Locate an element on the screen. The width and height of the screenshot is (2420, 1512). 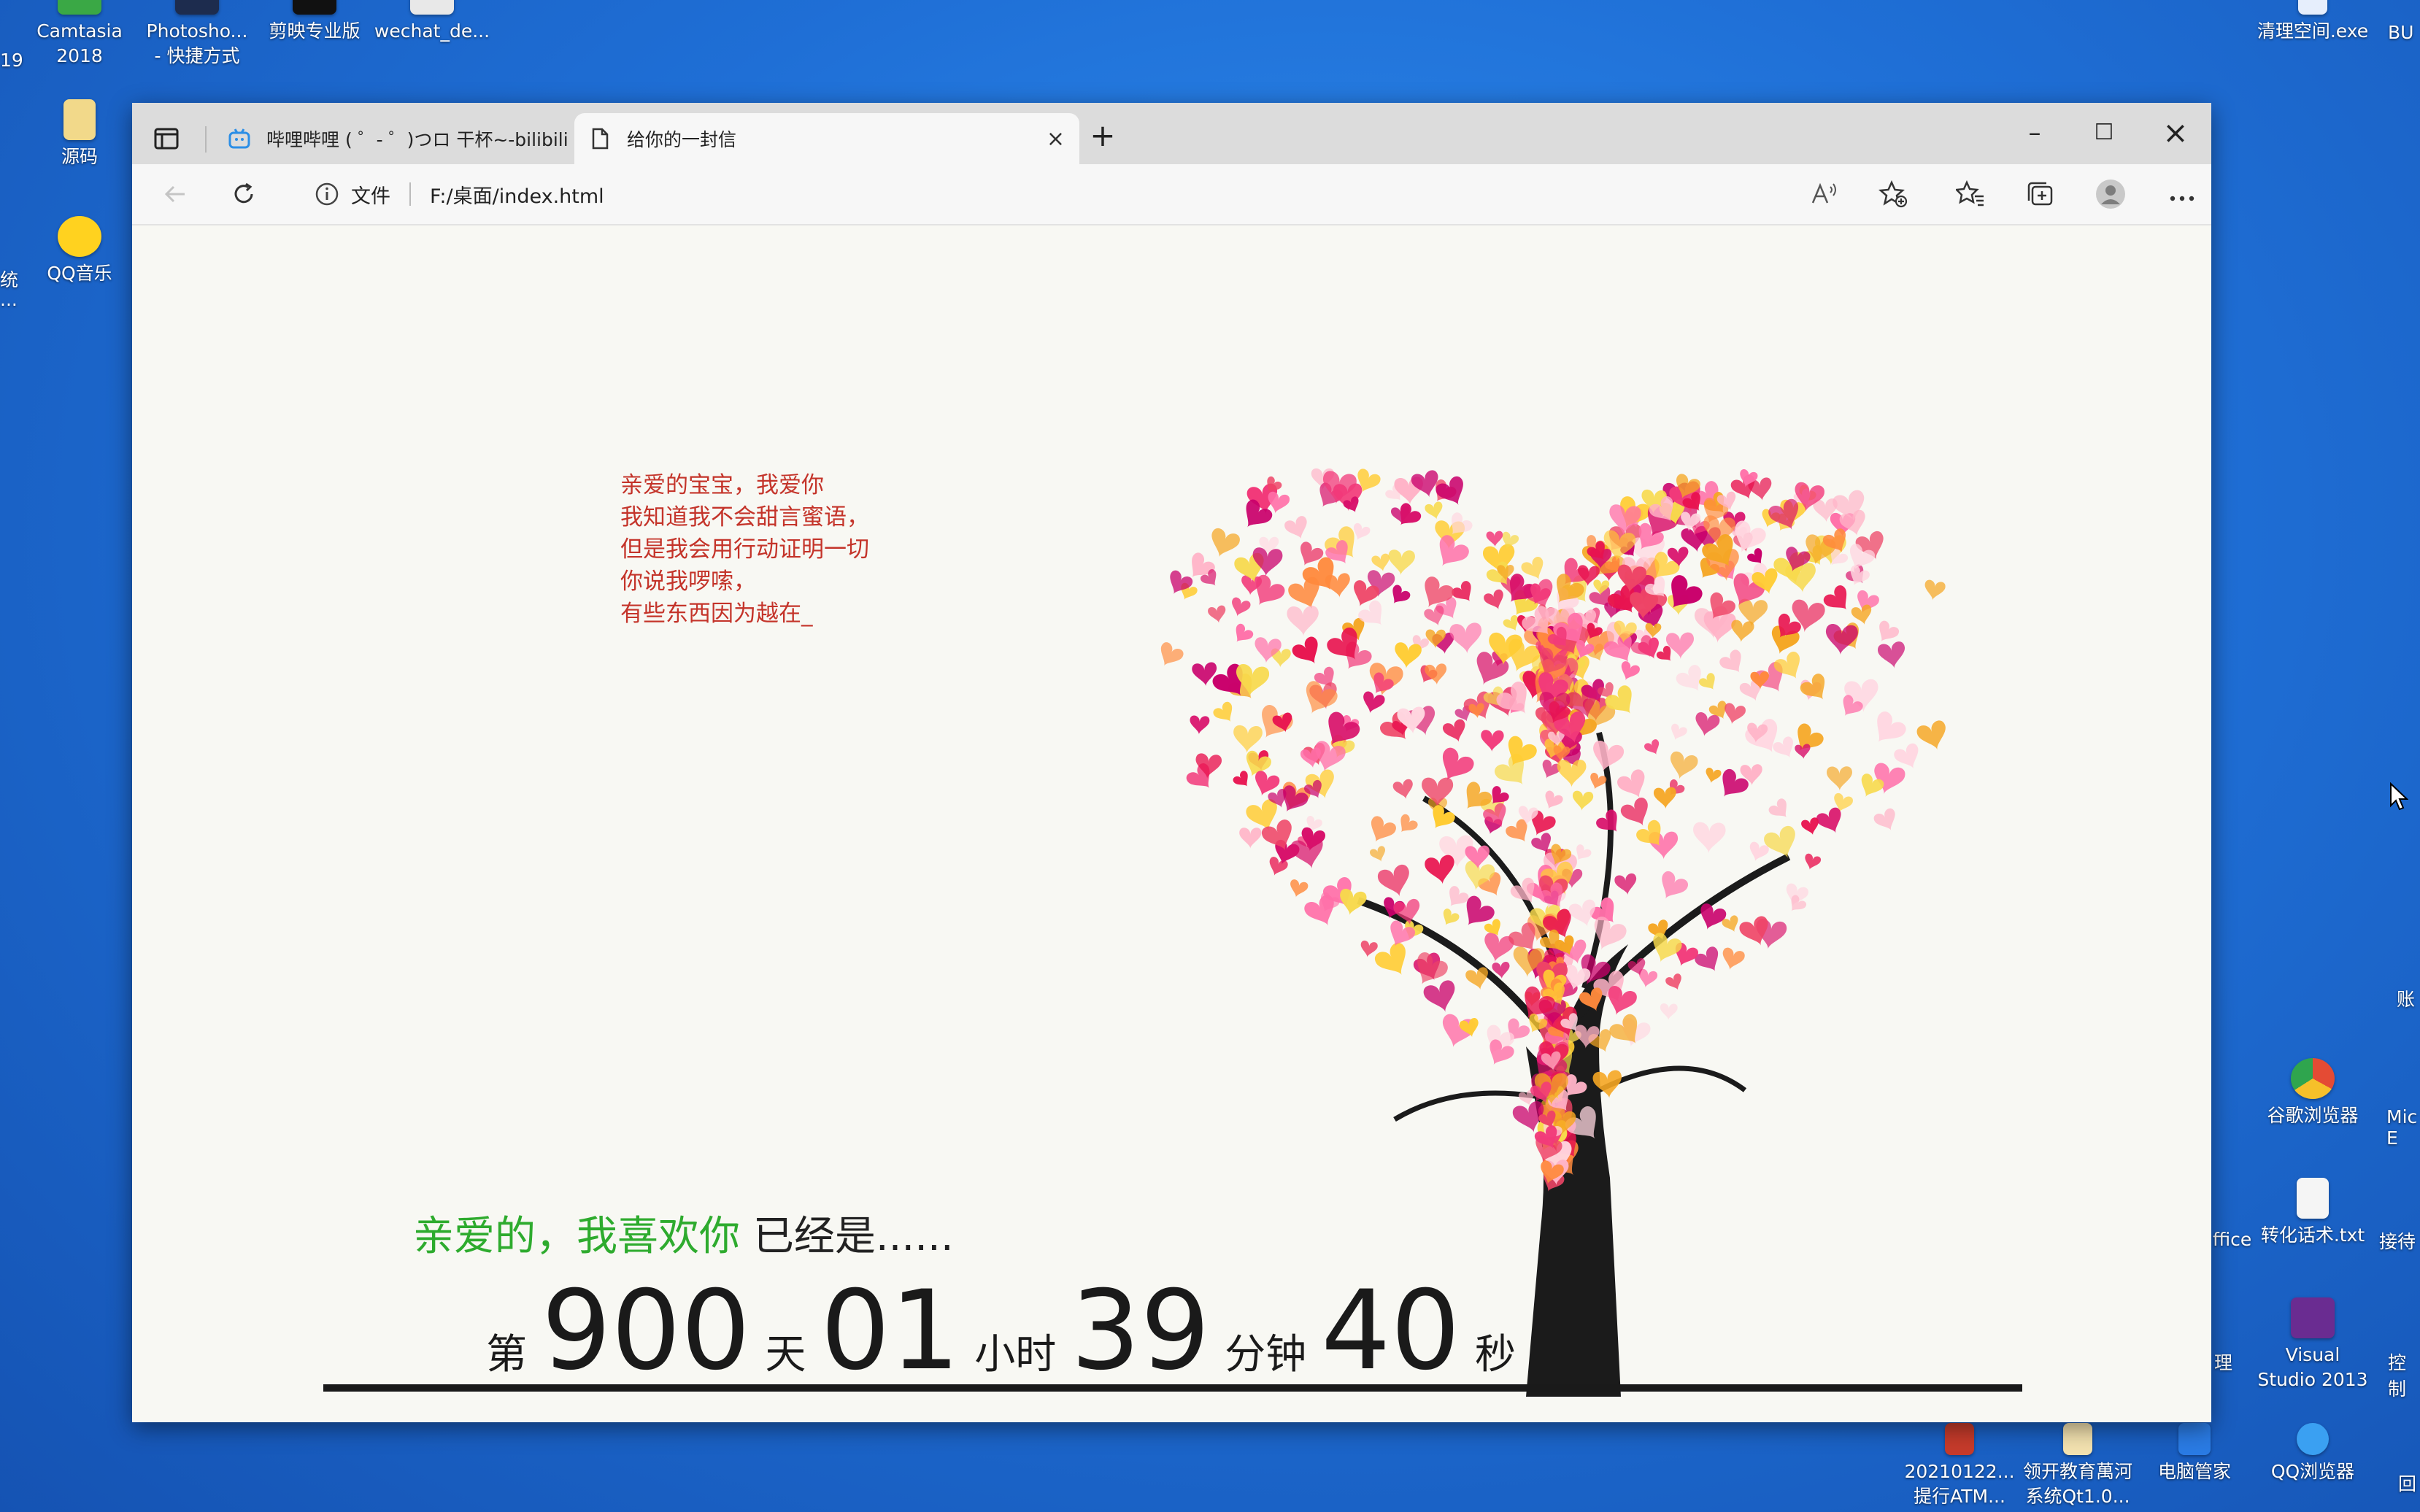
document-icon is located at coordinates (600, 139).